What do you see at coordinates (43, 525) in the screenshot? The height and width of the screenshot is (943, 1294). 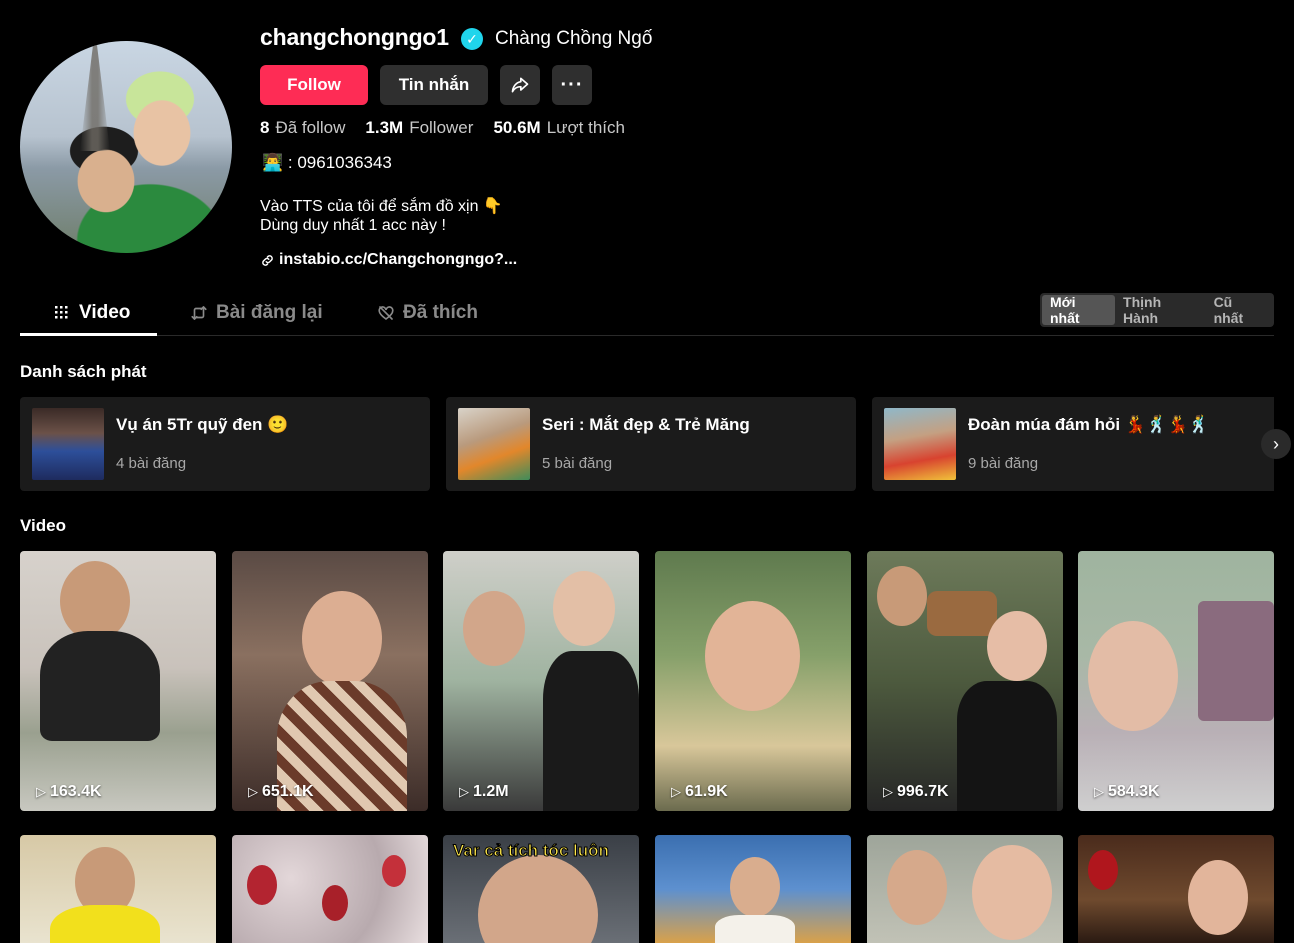 I see `videos-heading: Video` at bounding box center [43, 525].